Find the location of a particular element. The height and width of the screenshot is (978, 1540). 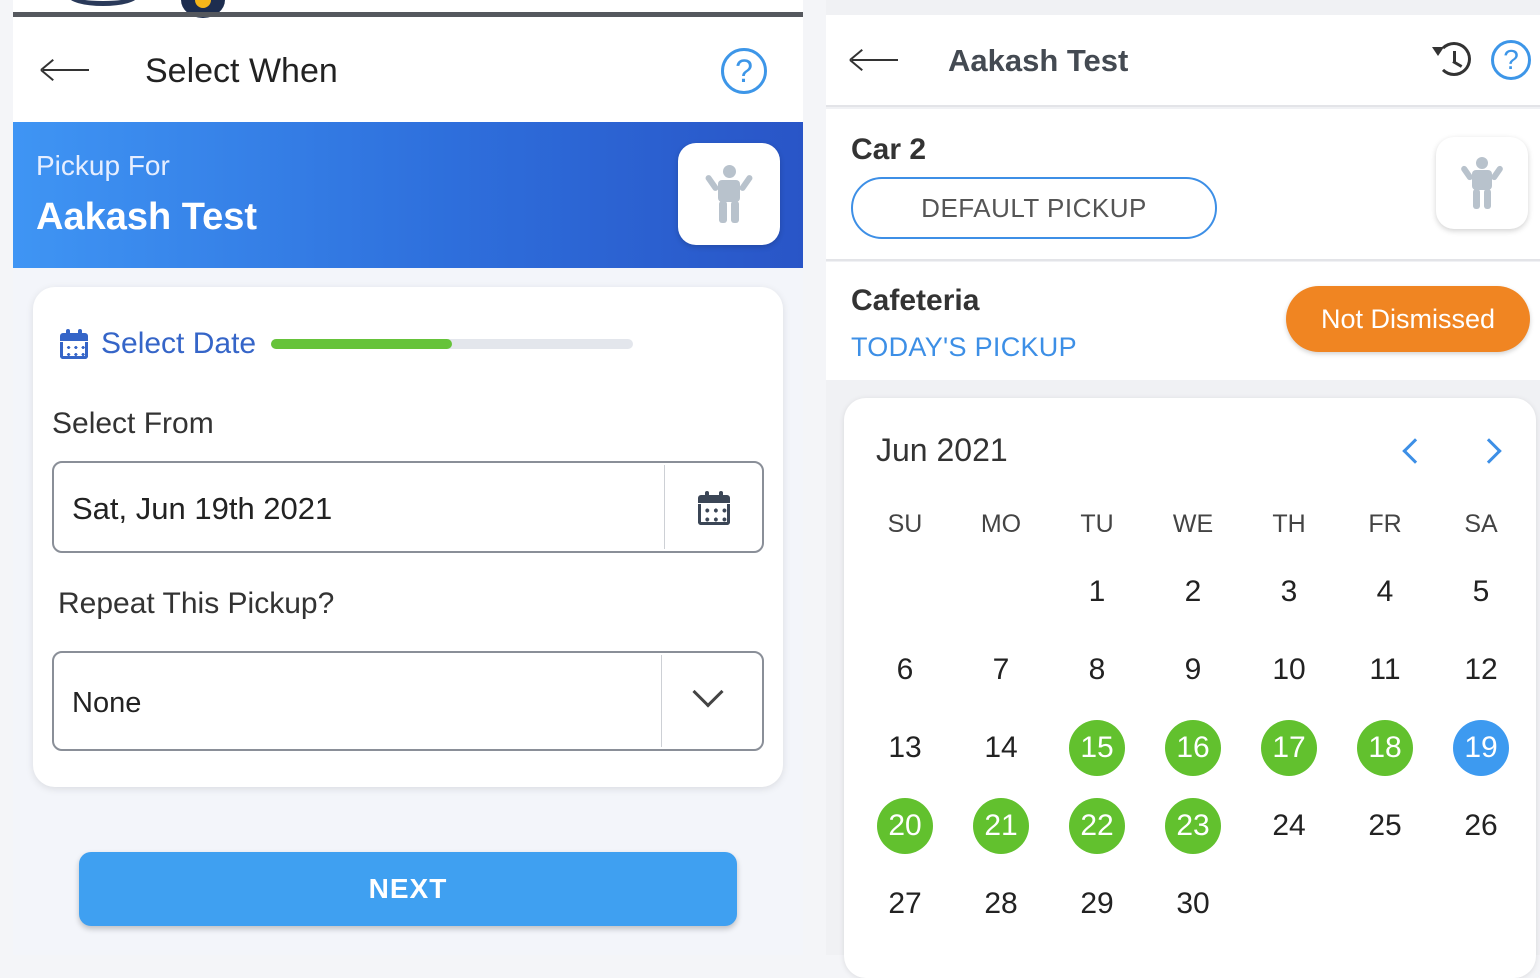

calendar-day: 28 is located at coordinates (1001, 904).